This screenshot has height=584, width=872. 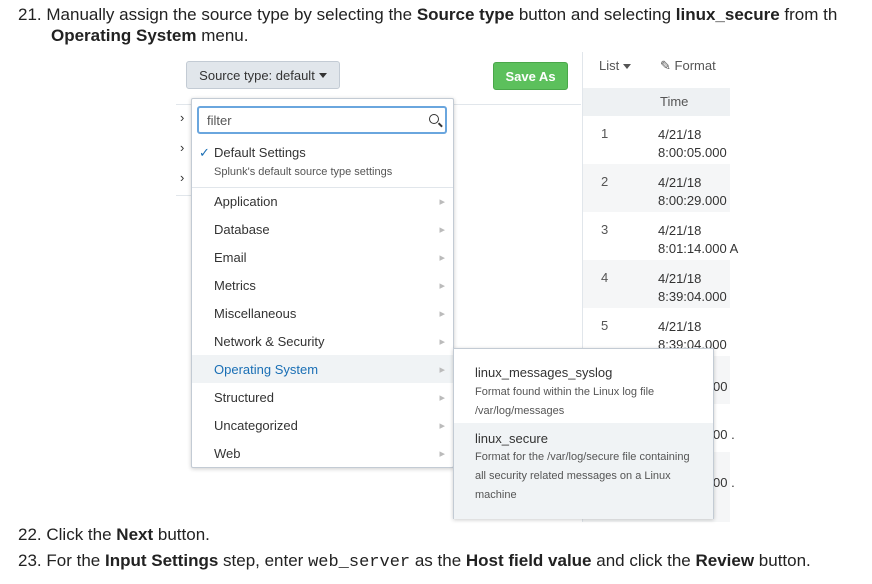 I want to click on pencil-icon: ✎, so click(x=665, y=65).